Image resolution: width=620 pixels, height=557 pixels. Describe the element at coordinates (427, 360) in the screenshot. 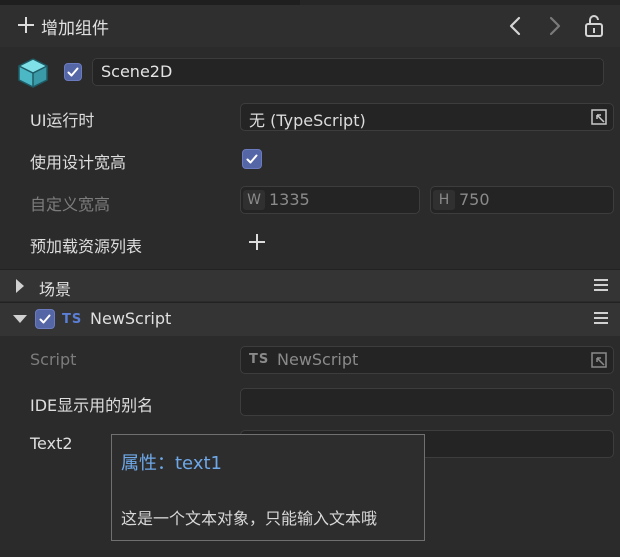

I see `script-field: TS NewScript` at that location.